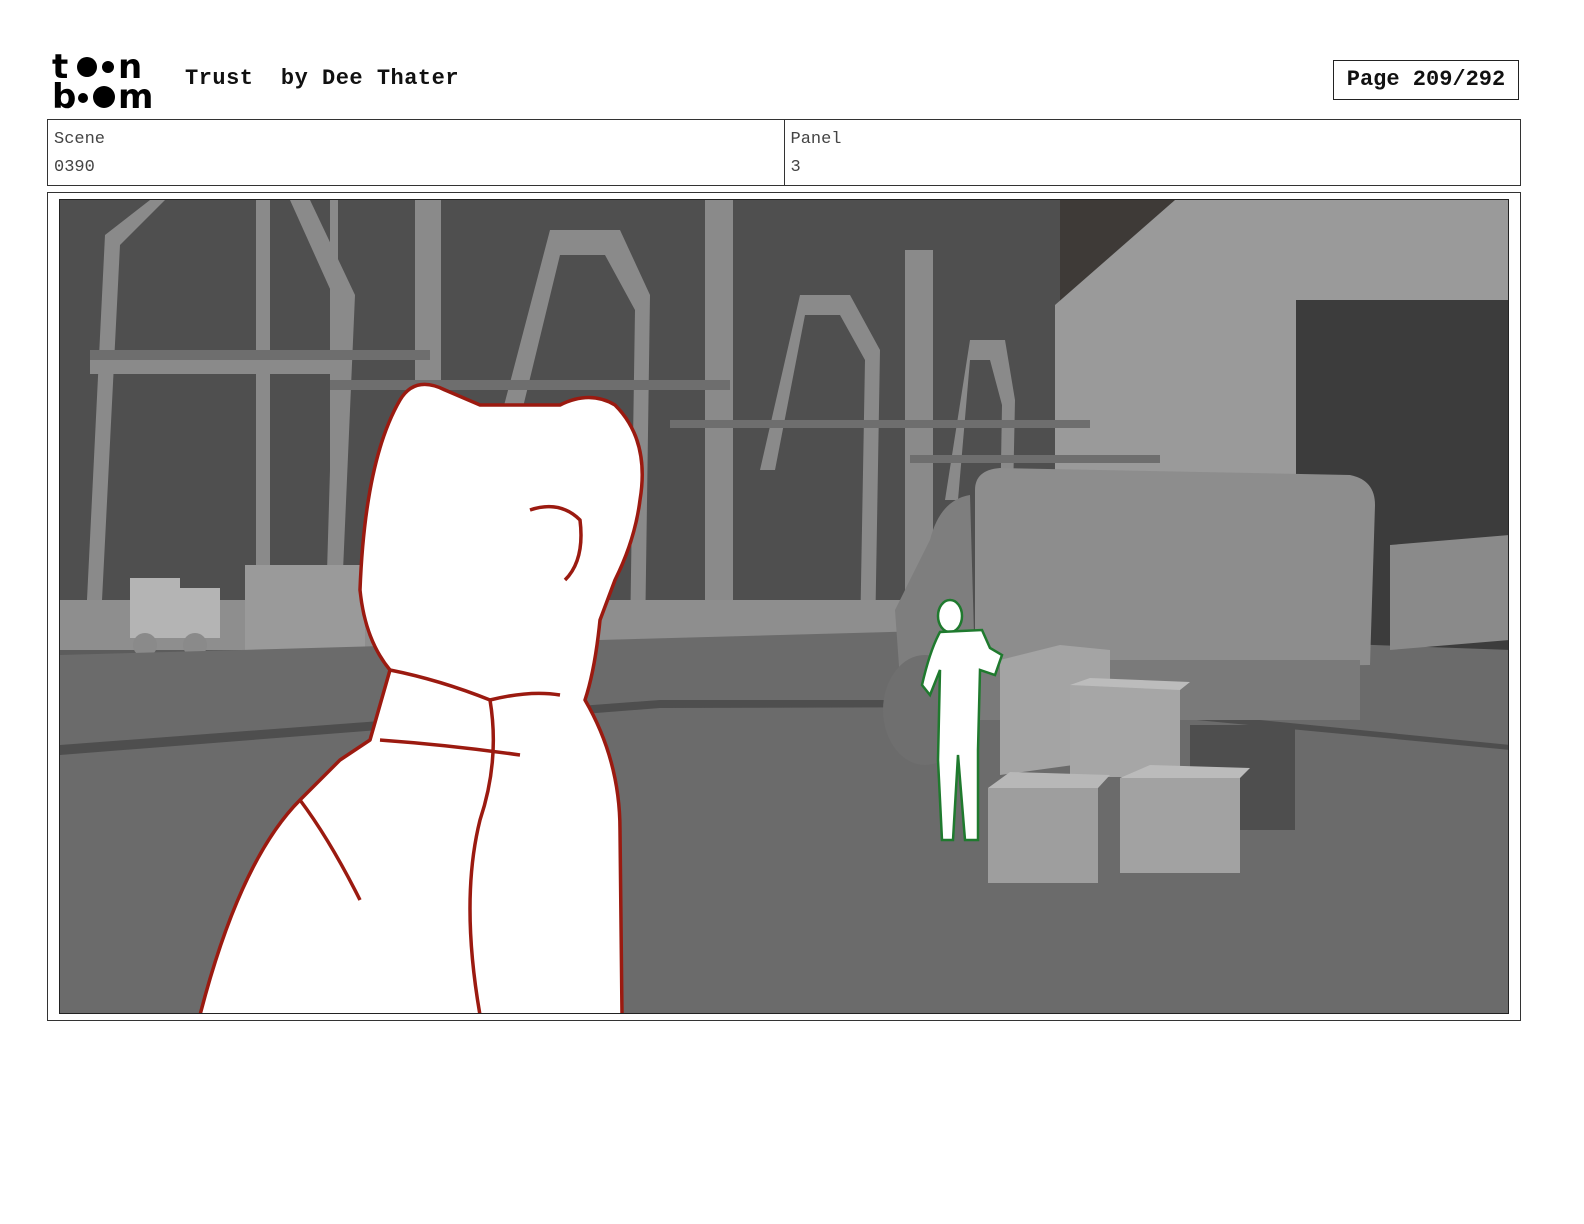 Image resolution: width=1584 pixels, height=1224 pixels. I want to click on toon-boom-logo: t n b m, so click(107, 82).